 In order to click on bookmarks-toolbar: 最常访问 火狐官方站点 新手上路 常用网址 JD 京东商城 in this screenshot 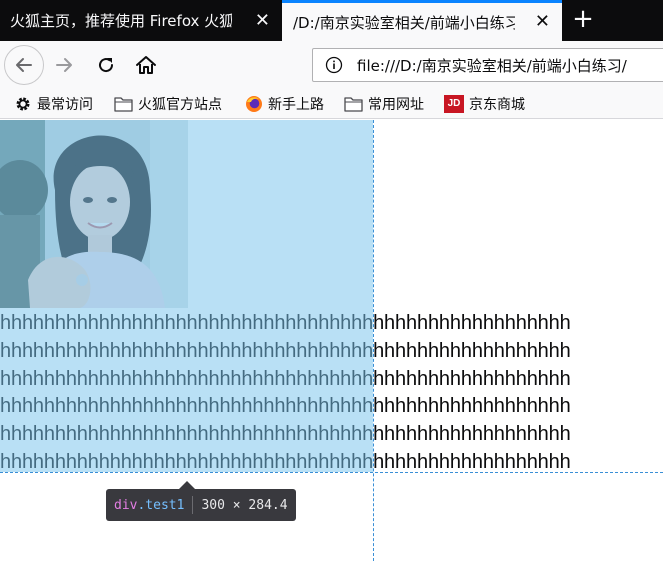, I will do `click(331, 104)`.